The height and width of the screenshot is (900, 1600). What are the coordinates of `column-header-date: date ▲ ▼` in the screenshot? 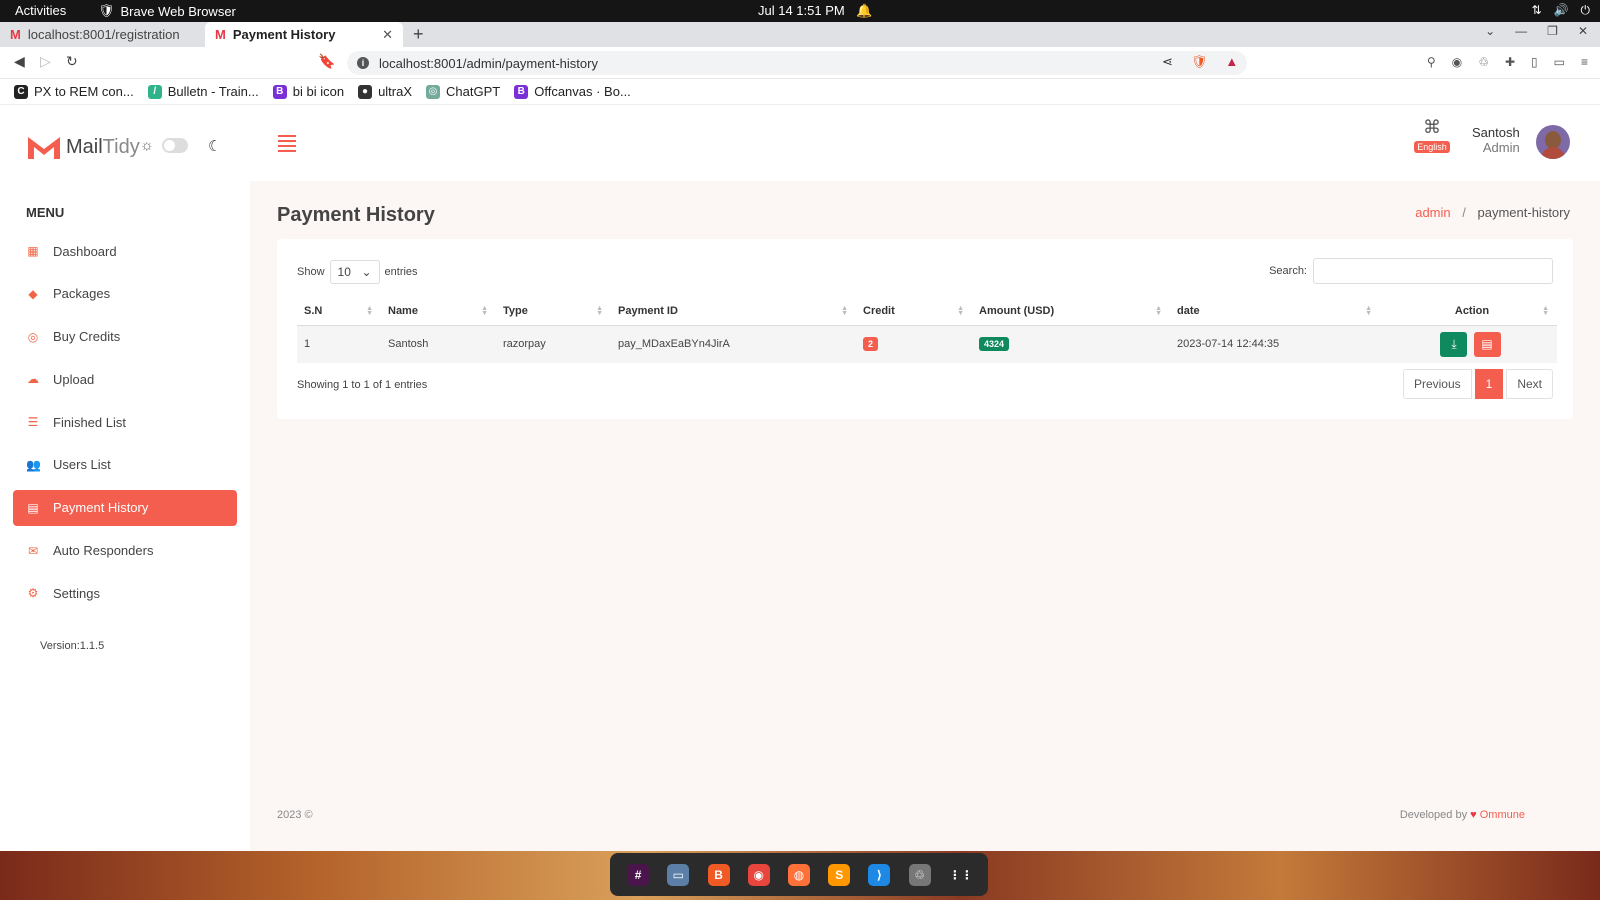 It's located at (1275, 311).